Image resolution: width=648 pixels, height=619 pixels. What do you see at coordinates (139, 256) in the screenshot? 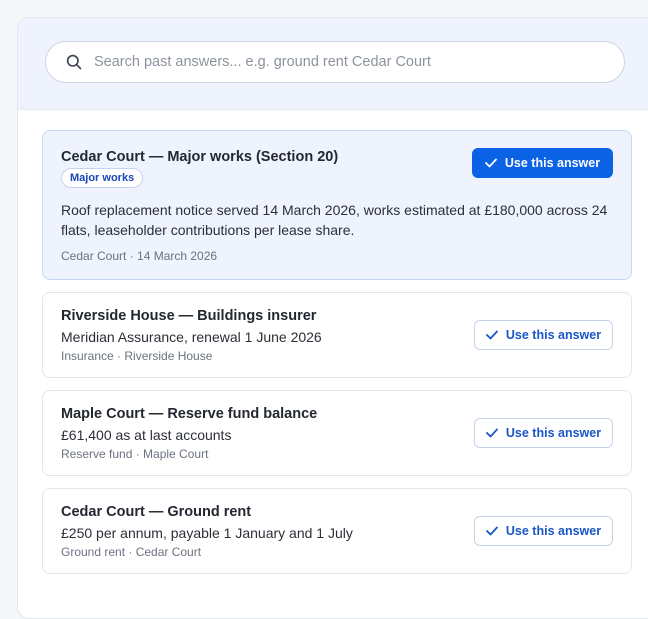
I see `result-meta: Cedar Court · 14 March 2026` at bounding box center [139, 256].